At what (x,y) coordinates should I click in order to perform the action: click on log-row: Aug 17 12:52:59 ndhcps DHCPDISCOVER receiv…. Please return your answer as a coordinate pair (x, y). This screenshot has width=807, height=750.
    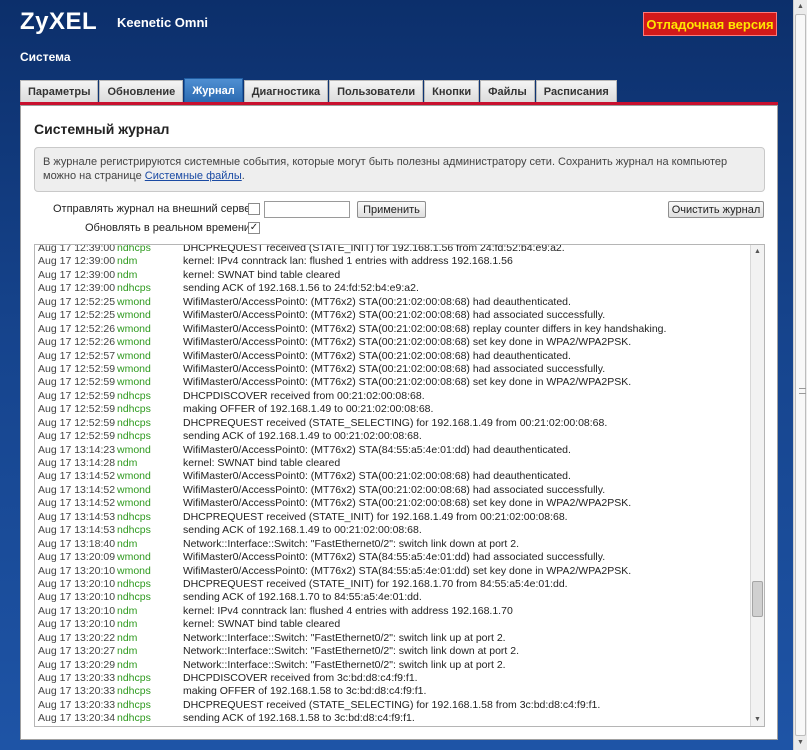
    Looking at the image, I should click on (392, 396).